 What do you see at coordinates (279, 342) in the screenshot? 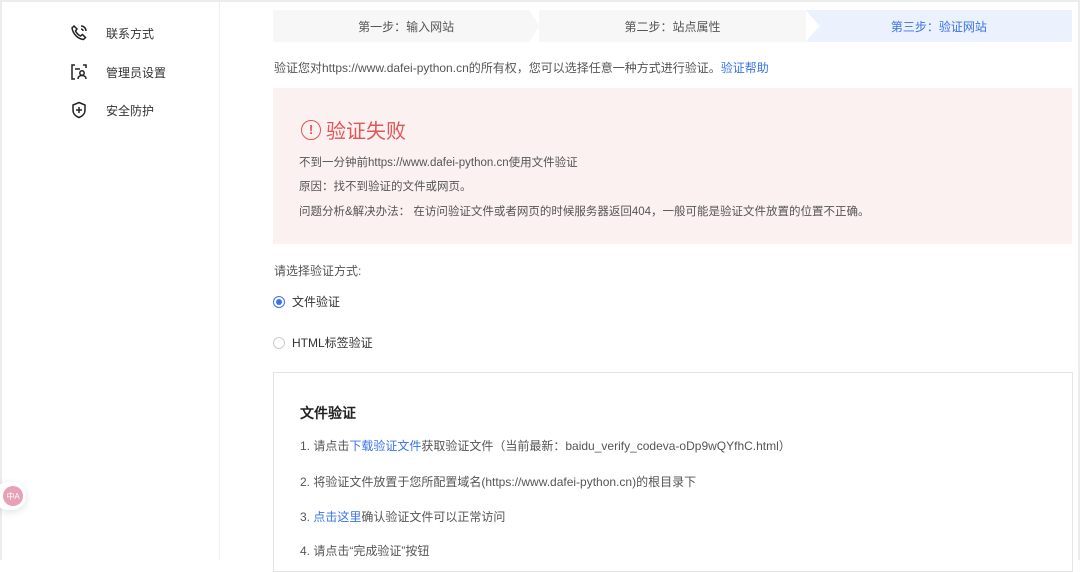
I see `radio-unchecked-icon` at bounding box center [279, 342].